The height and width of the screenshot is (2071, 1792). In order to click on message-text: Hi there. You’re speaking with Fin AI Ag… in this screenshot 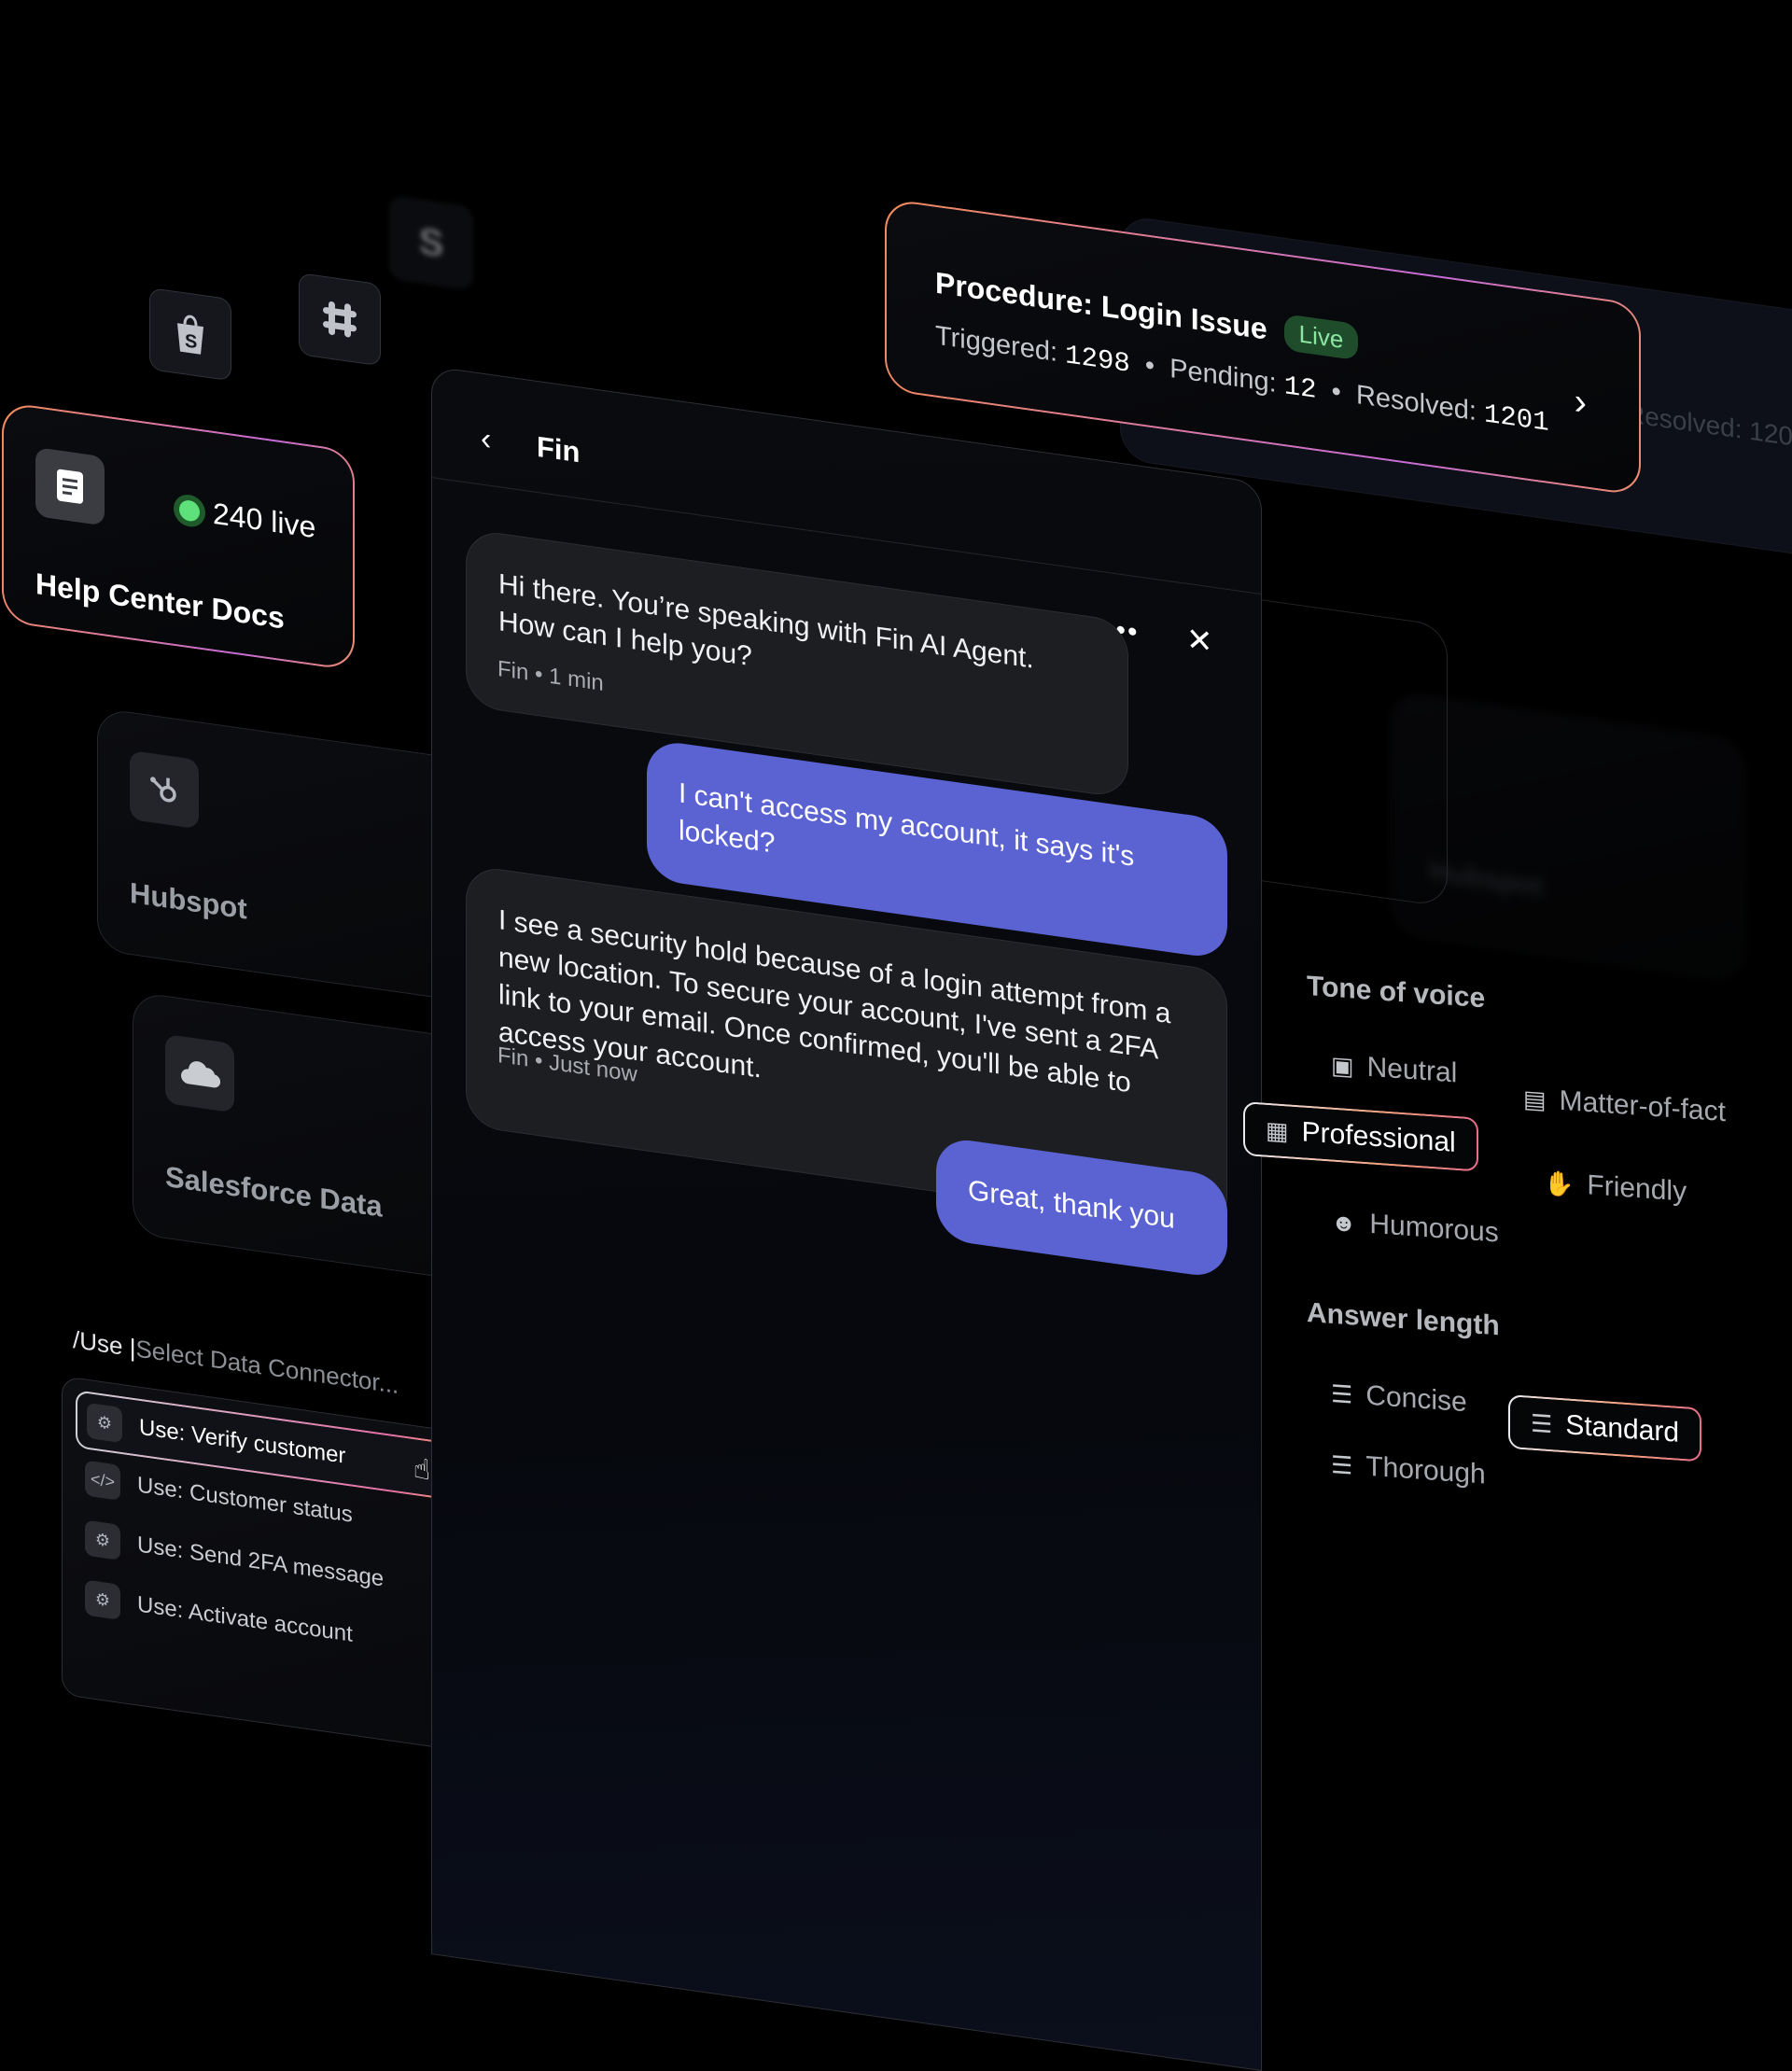, I will do `click(766, 621)`.